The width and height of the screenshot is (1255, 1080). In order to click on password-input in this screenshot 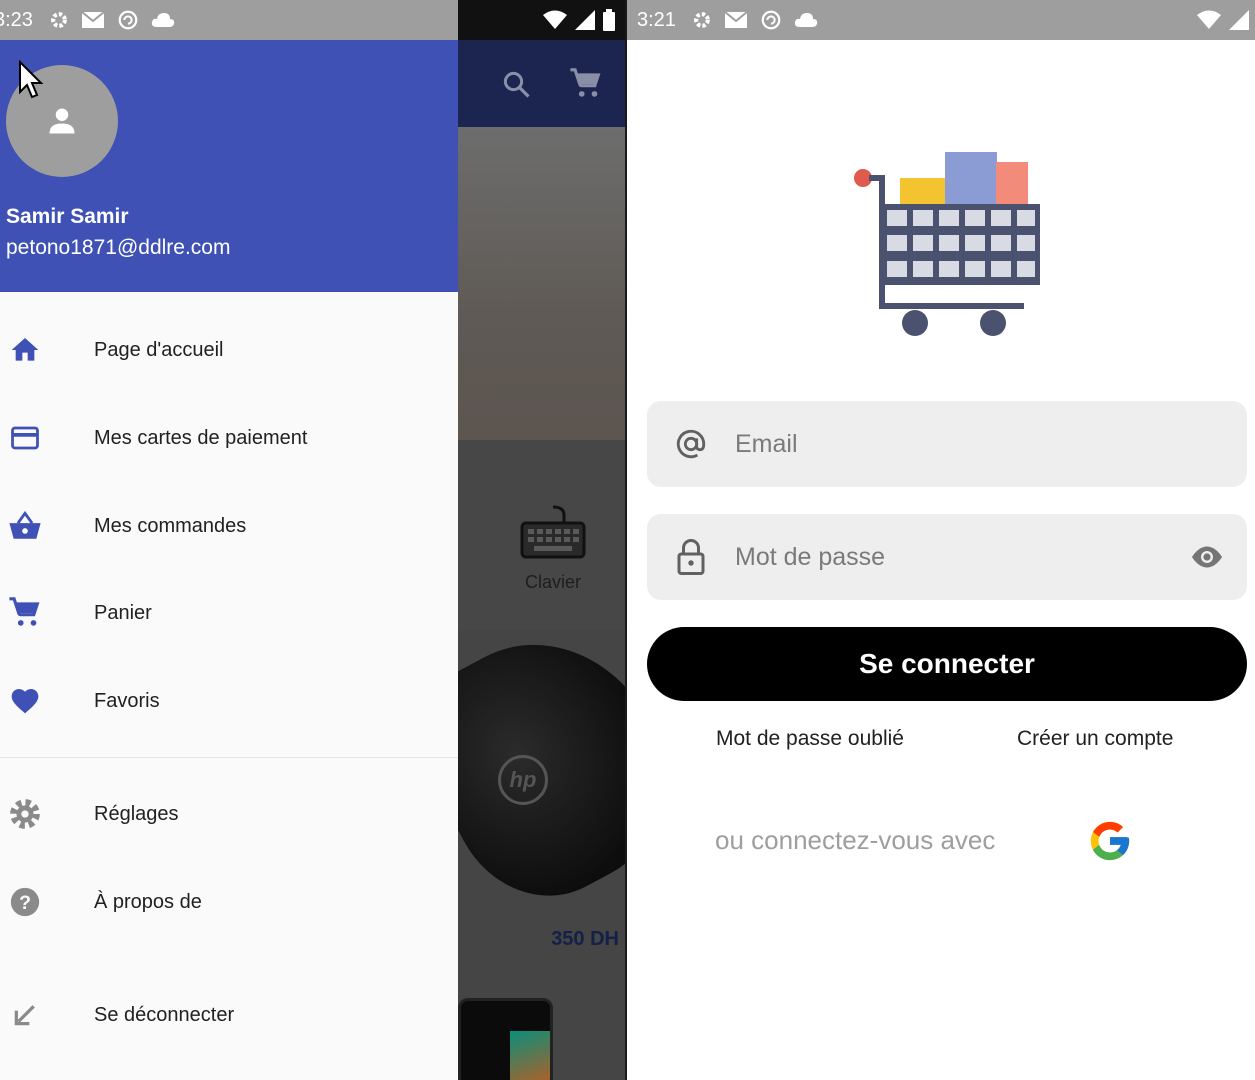, I will do `click(951, 557)`.